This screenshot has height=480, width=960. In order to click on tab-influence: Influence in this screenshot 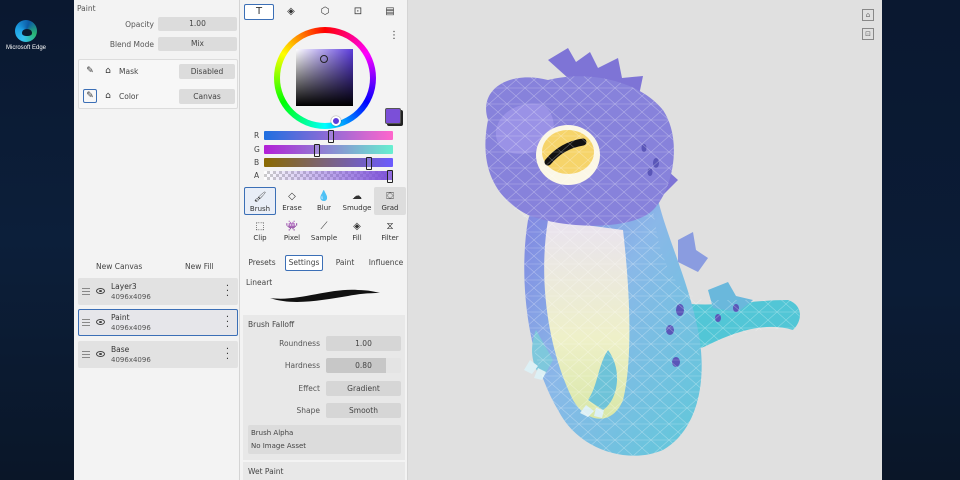, I will do `click(386, 263)`.